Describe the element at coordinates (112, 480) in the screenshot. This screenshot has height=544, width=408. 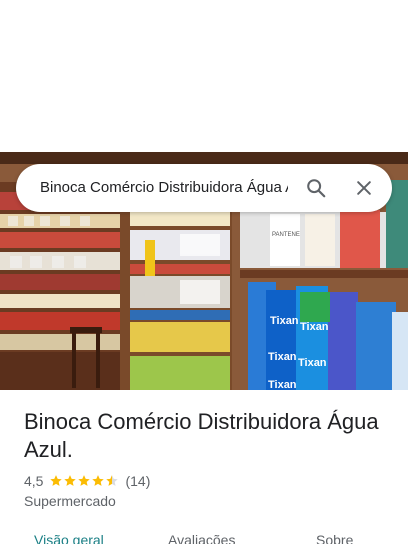
I see `star-half-icon` at that location.